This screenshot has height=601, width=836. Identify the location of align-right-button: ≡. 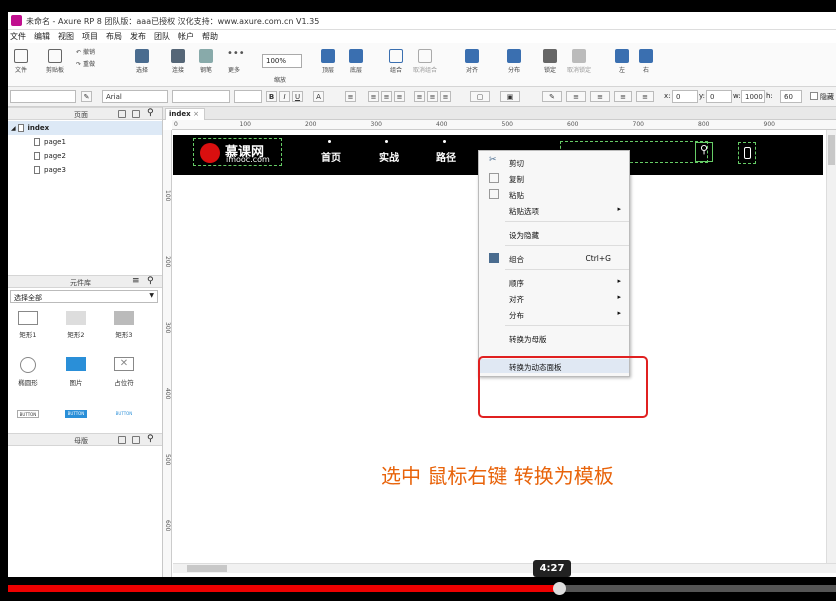
(399, 96).